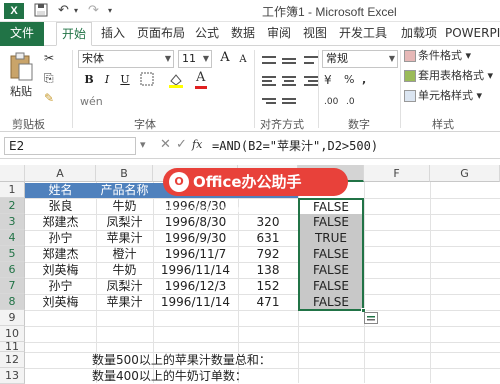 Image resolution: width=500 pixels, height=384 pixels. I want to click on row-header-7: 7, so click(12, 286).